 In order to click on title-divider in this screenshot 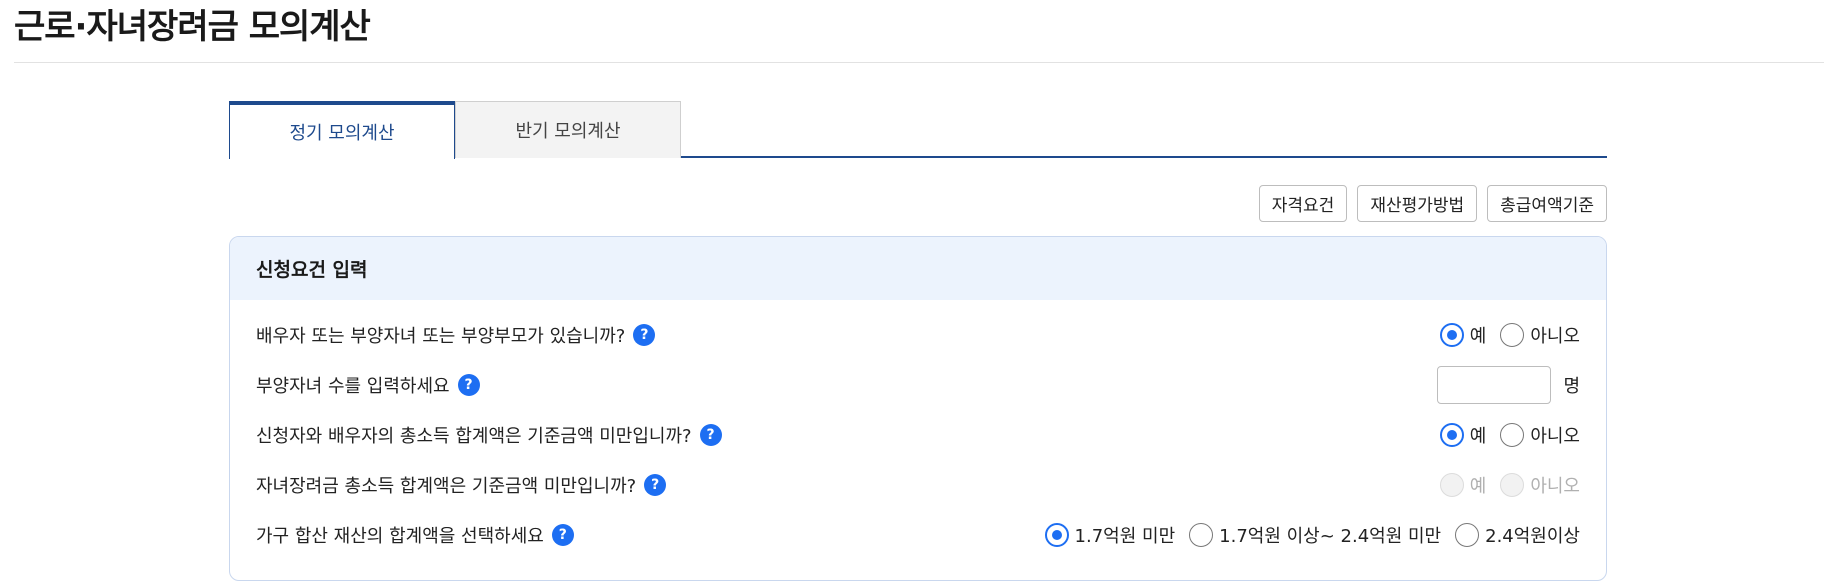, I will do `click(919, 62)`.